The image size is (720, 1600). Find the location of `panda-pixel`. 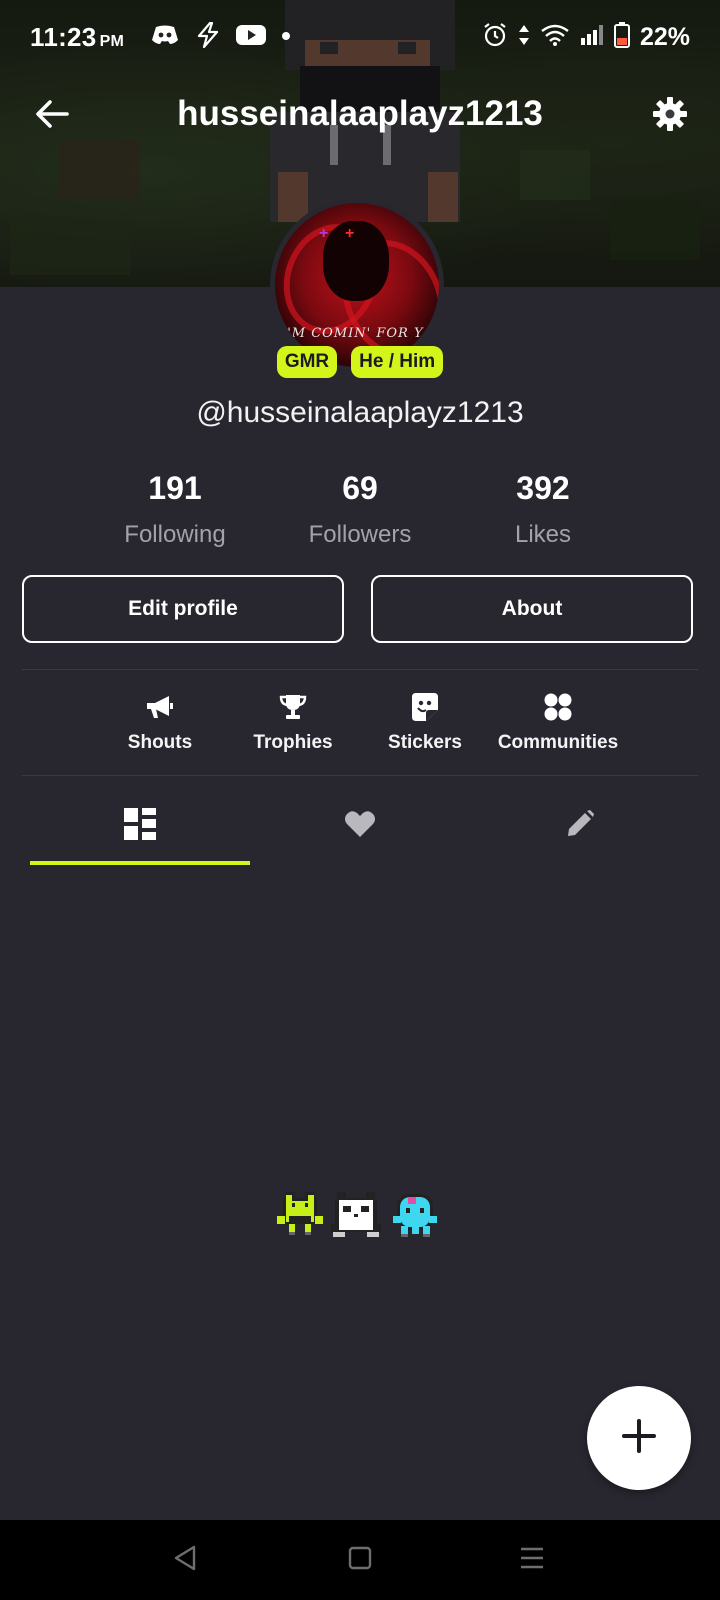

panda-pixel is located at coordinates (356, 1214).